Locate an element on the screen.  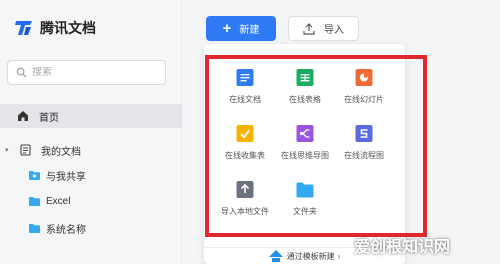
document-icon is located at coordinates (25, 150).